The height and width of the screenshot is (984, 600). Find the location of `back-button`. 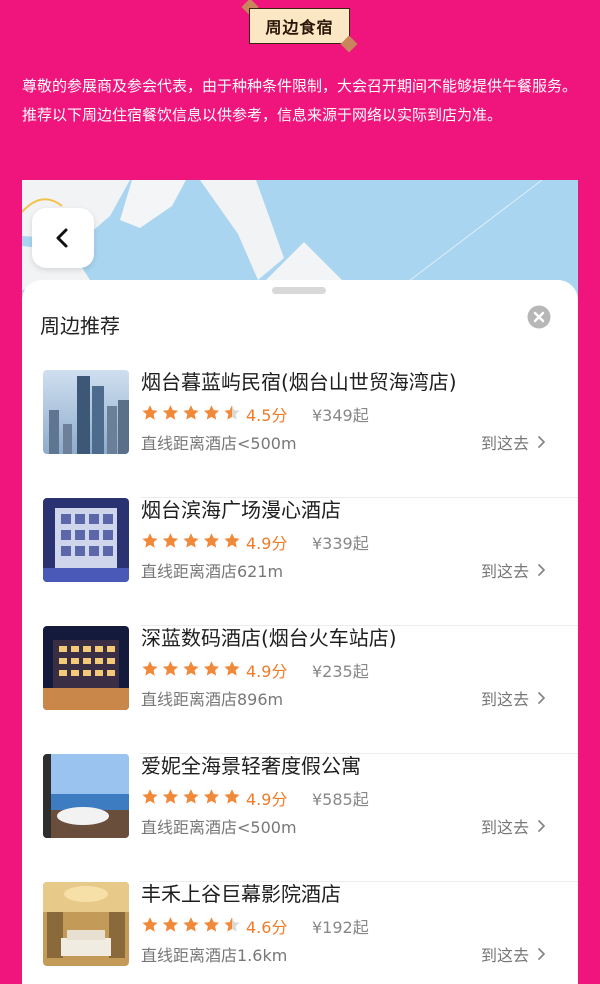

back-button is located at coordinates (63, 238).